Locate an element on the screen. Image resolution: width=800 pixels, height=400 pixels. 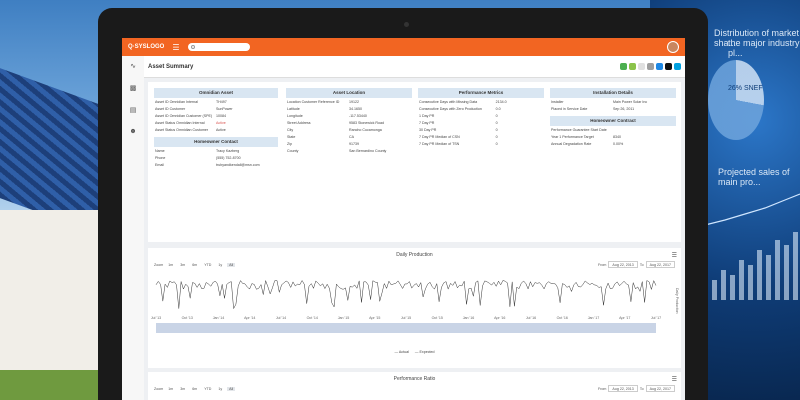
x-tick-label: Jul '14 is located at coordinates (281, 318).